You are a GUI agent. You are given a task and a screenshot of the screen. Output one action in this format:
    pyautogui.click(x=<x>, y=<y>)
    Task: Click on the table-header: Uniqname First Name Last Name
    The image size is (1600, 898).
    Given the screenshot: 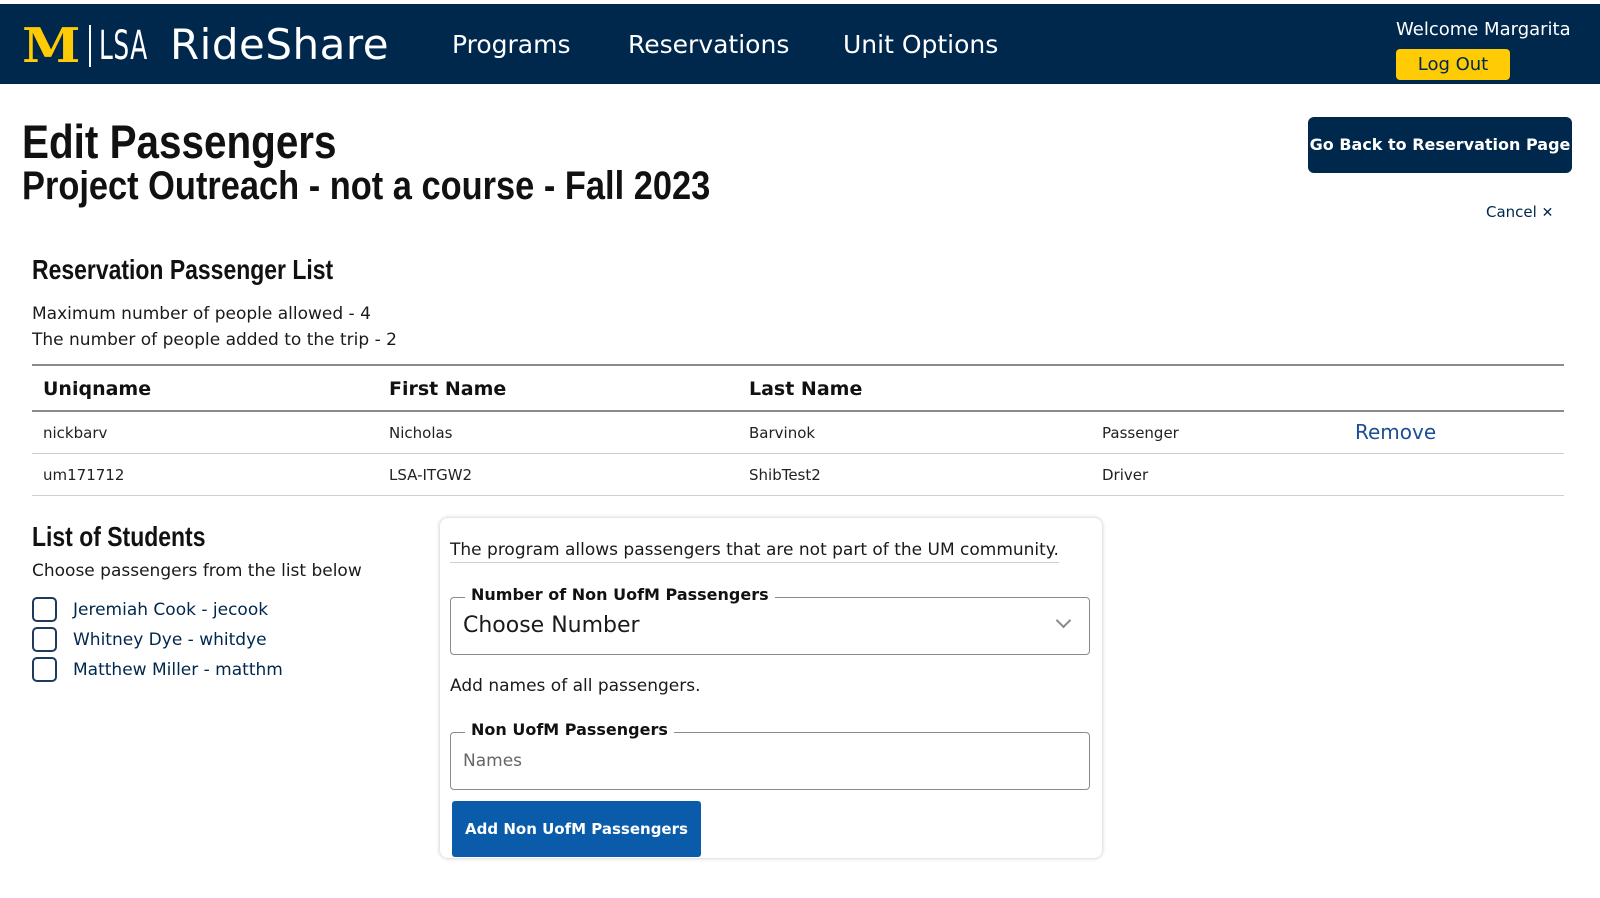 What is the action you would take?
    pyautogui.click(x=798, y=388)
    